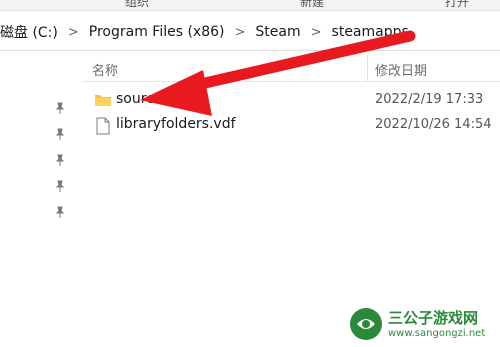  What do you see at coordinates (157, 32) in the screenshot?
I see `breadcrumb-program-files: Program Files (x86)` at bounding box center [157, 32].